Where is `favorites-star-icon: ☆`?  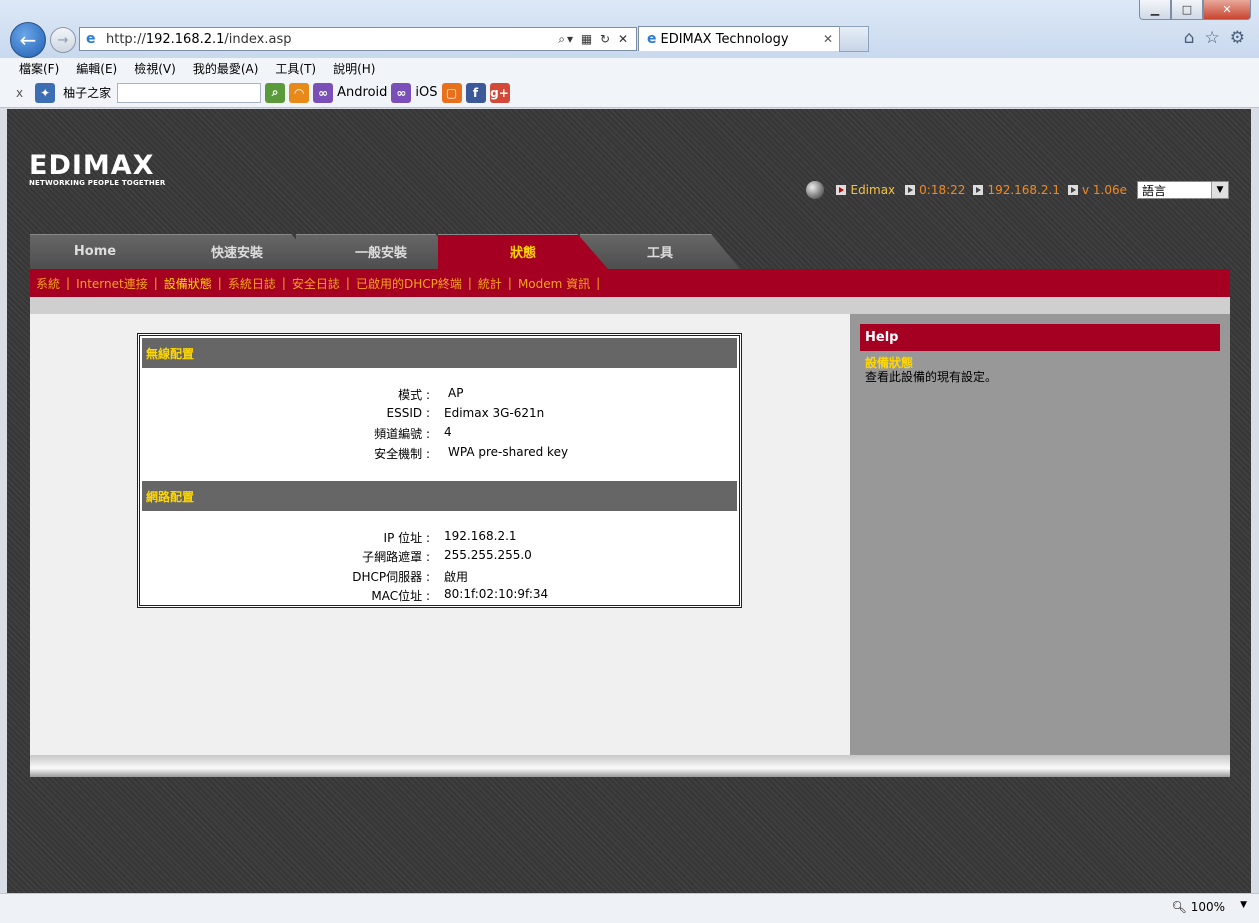 favorites-star-icon: ☆ is located at coordinates (1212, 38).